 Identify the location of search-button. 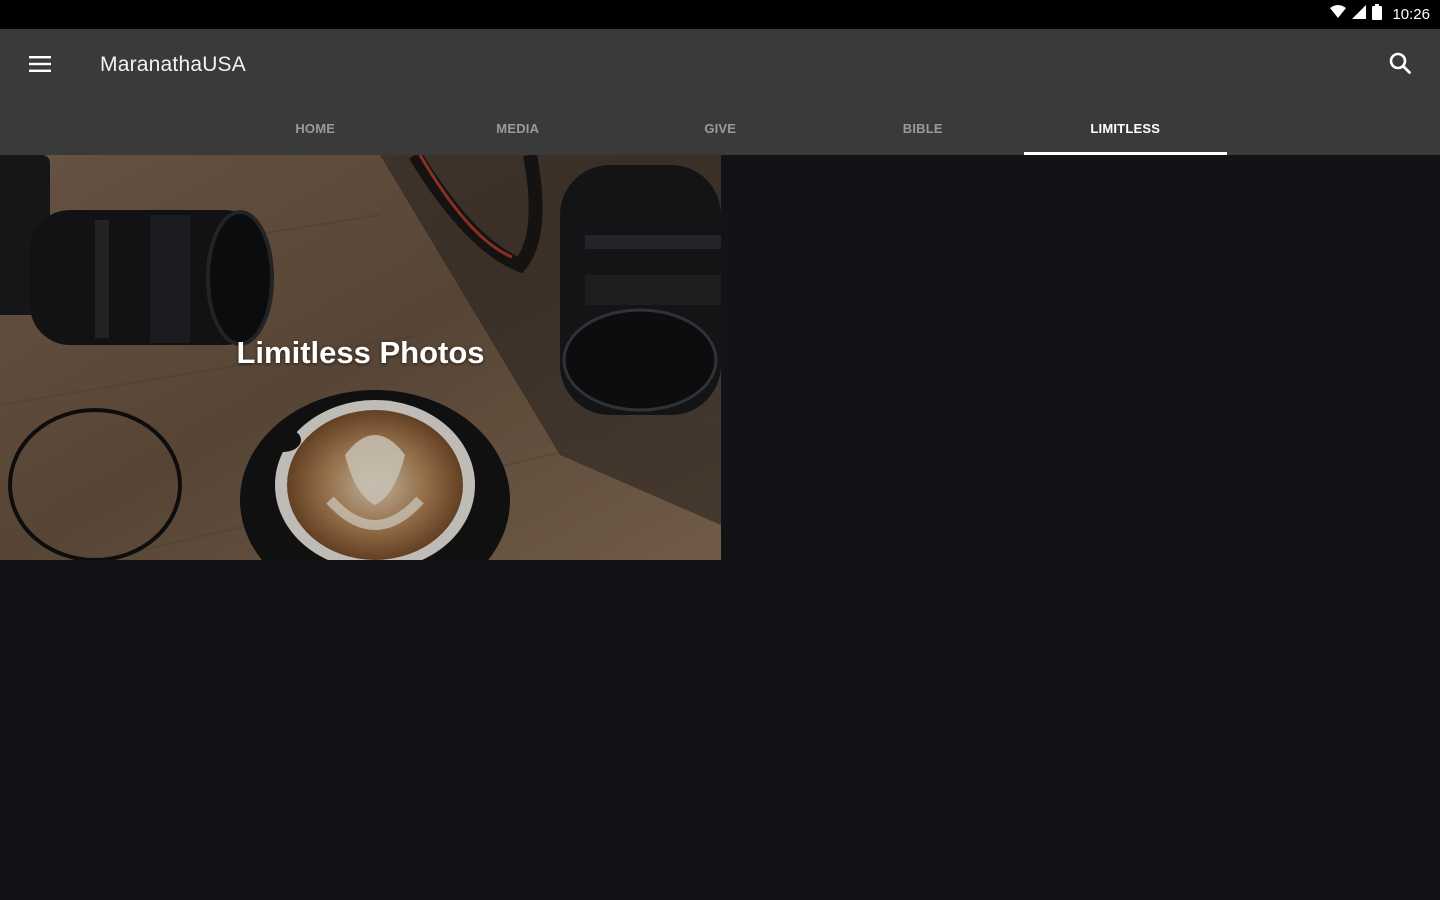
(1400, 65).